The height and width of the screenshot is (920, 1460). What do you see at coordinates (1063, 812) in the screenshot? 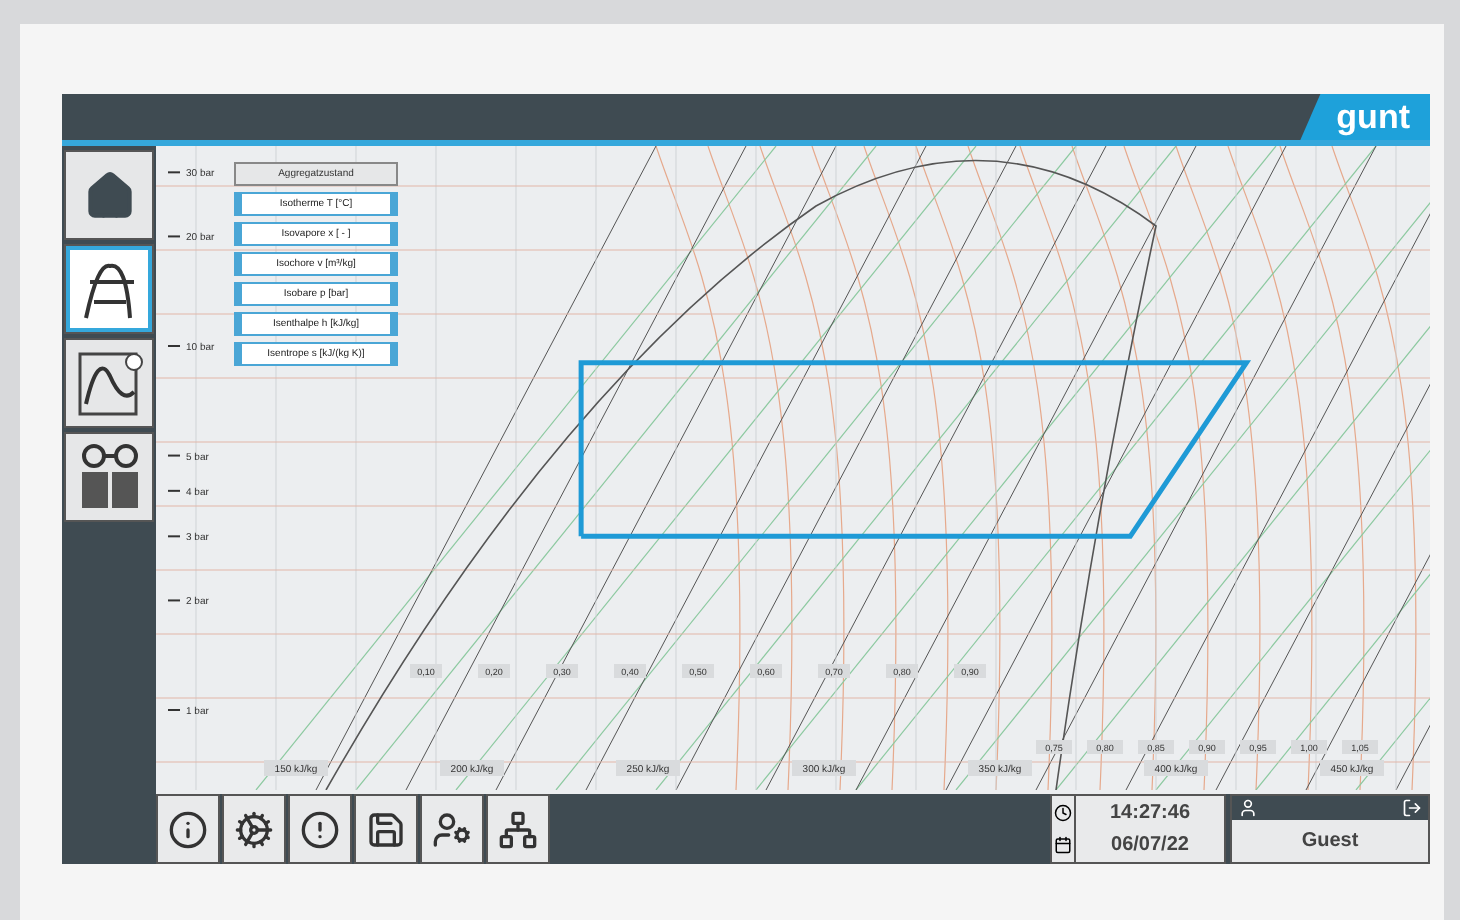
I see `clock-icon` at bounding box center [1063, 812].